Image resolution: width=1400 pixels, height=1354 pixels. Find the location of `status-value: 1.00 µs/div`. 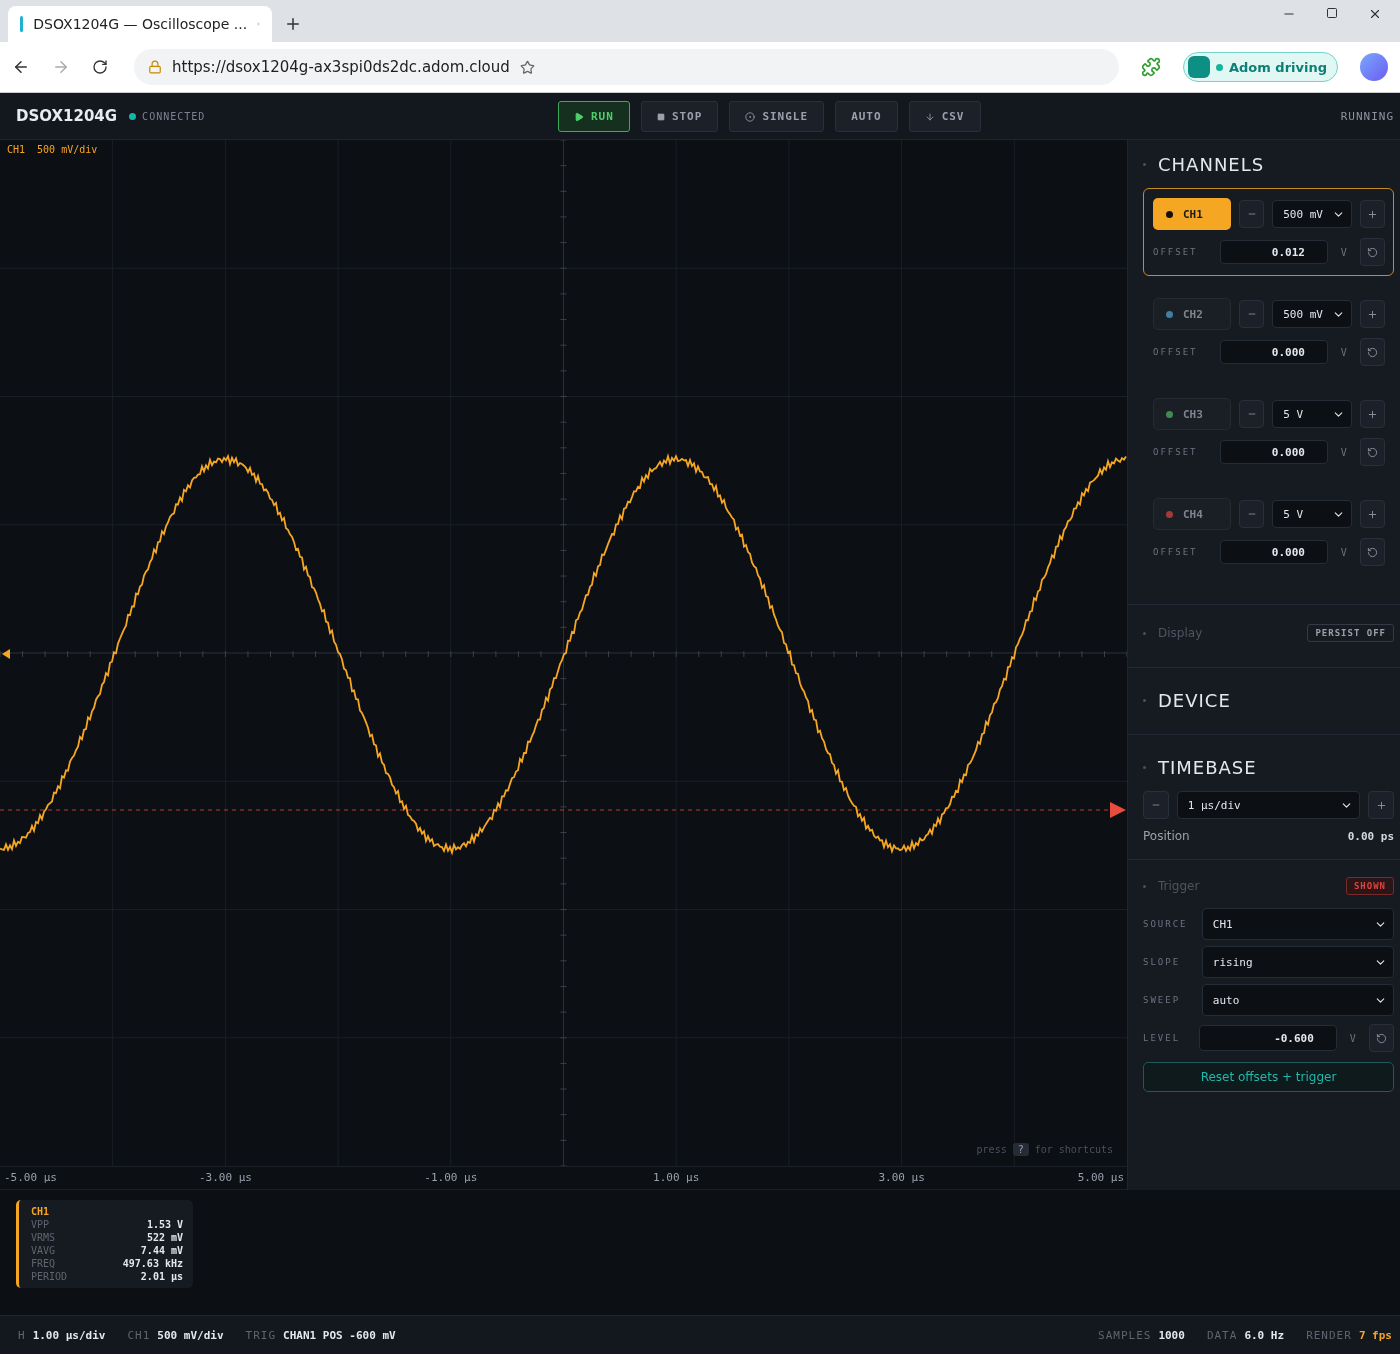

status-value: 1.00 µs/div is located at coordinates (69, 1335).